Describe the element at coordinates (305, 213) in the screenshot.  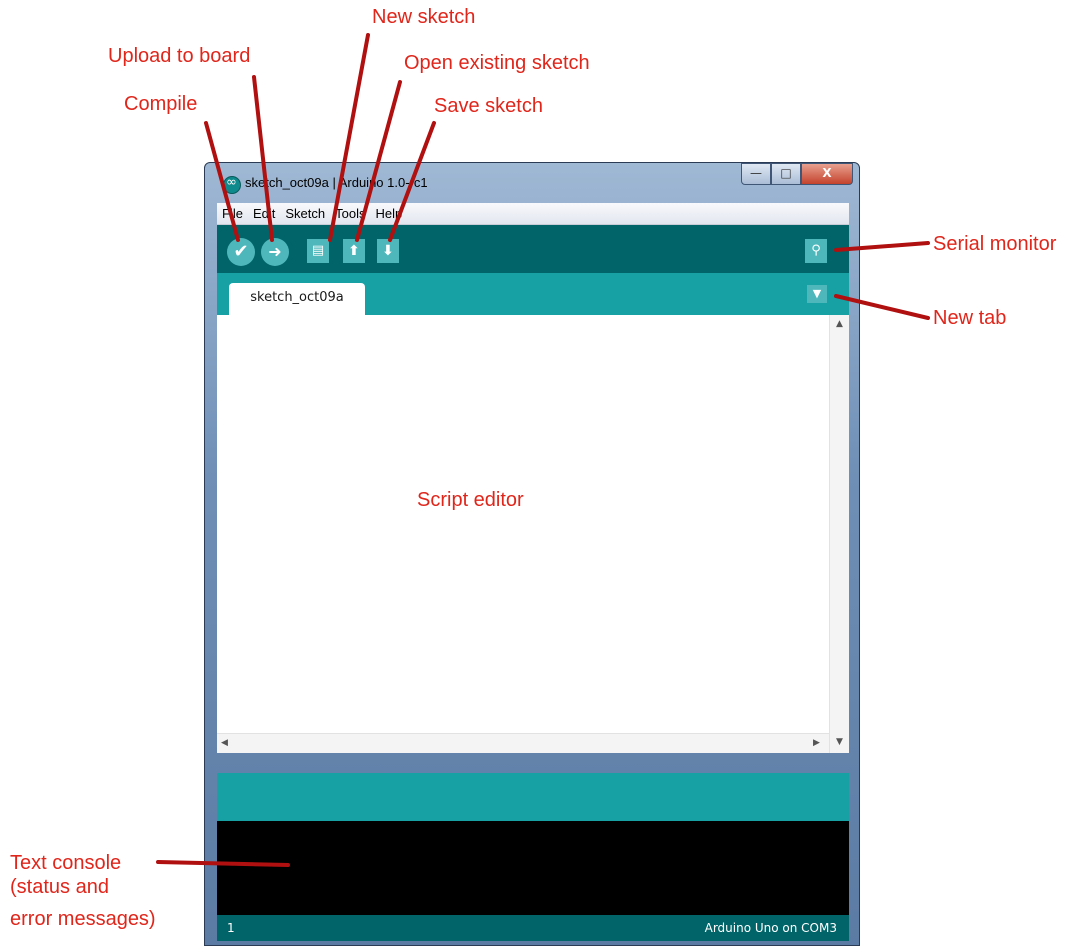
I see `menu-sketch: Sketch` at that location.